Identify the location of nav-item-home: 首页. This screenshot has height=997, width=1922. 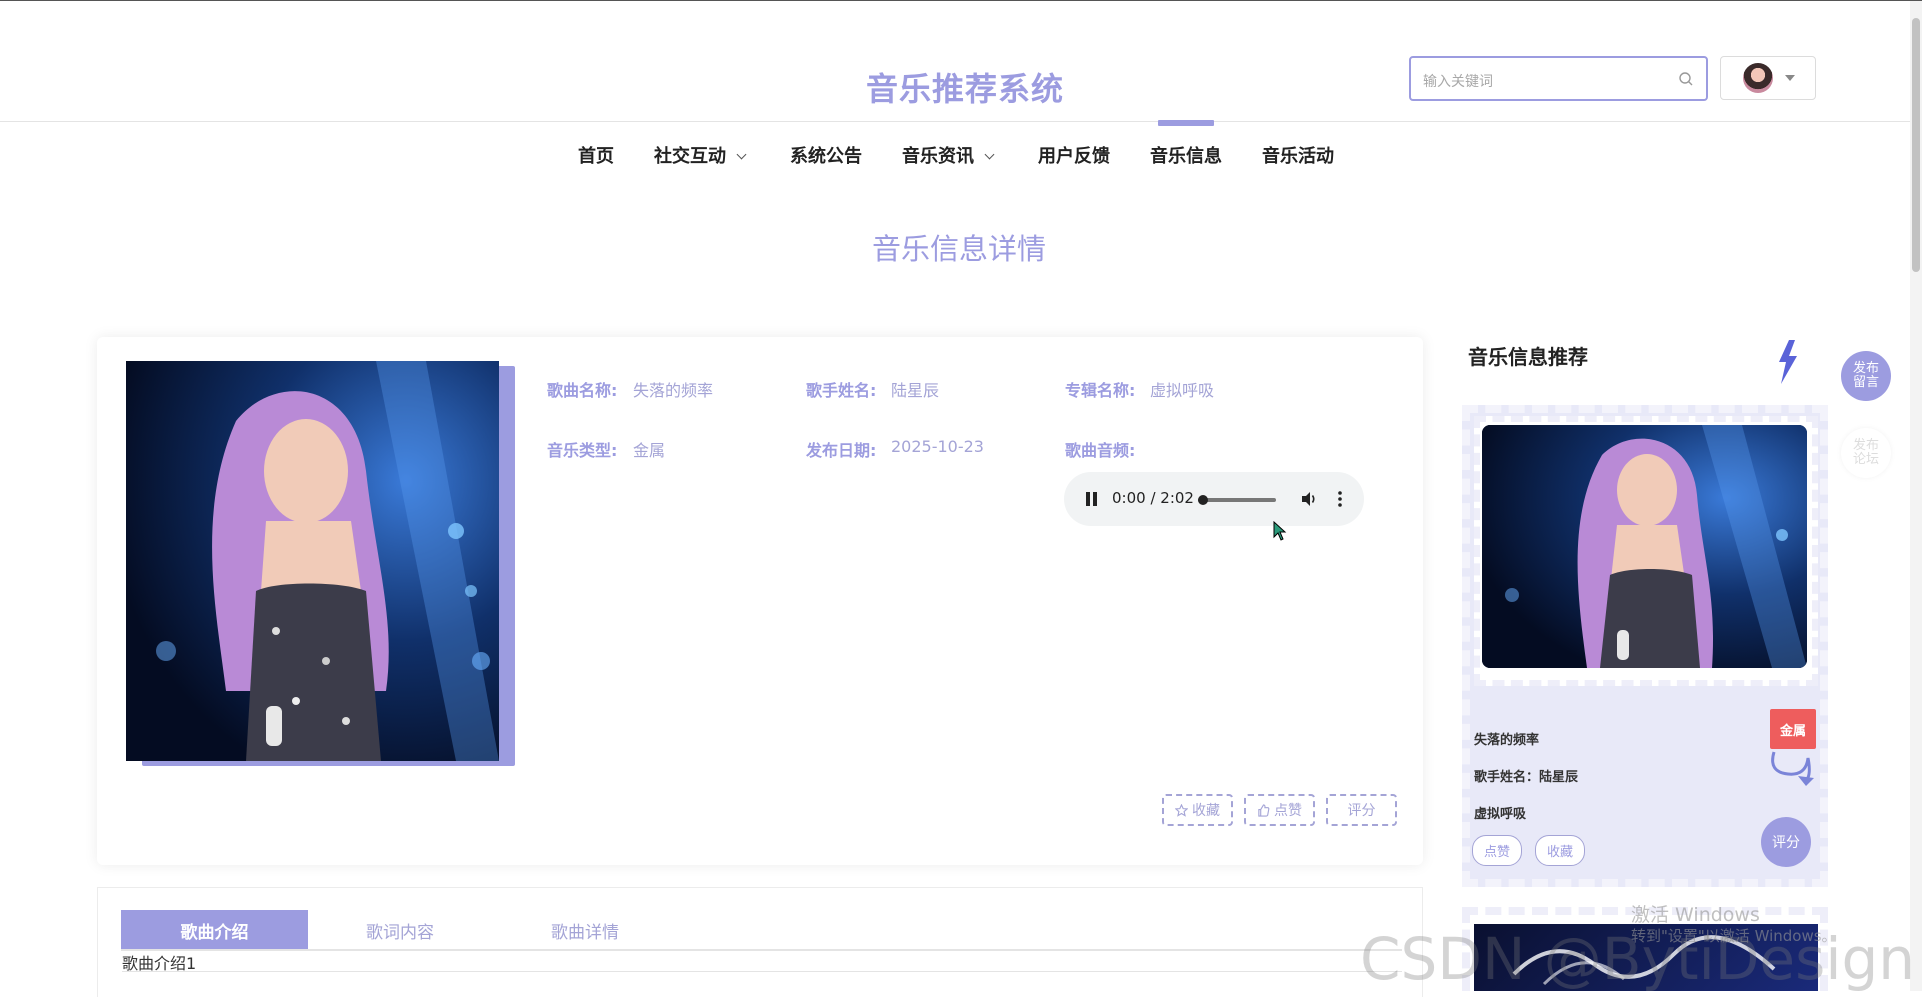
(596, 155).